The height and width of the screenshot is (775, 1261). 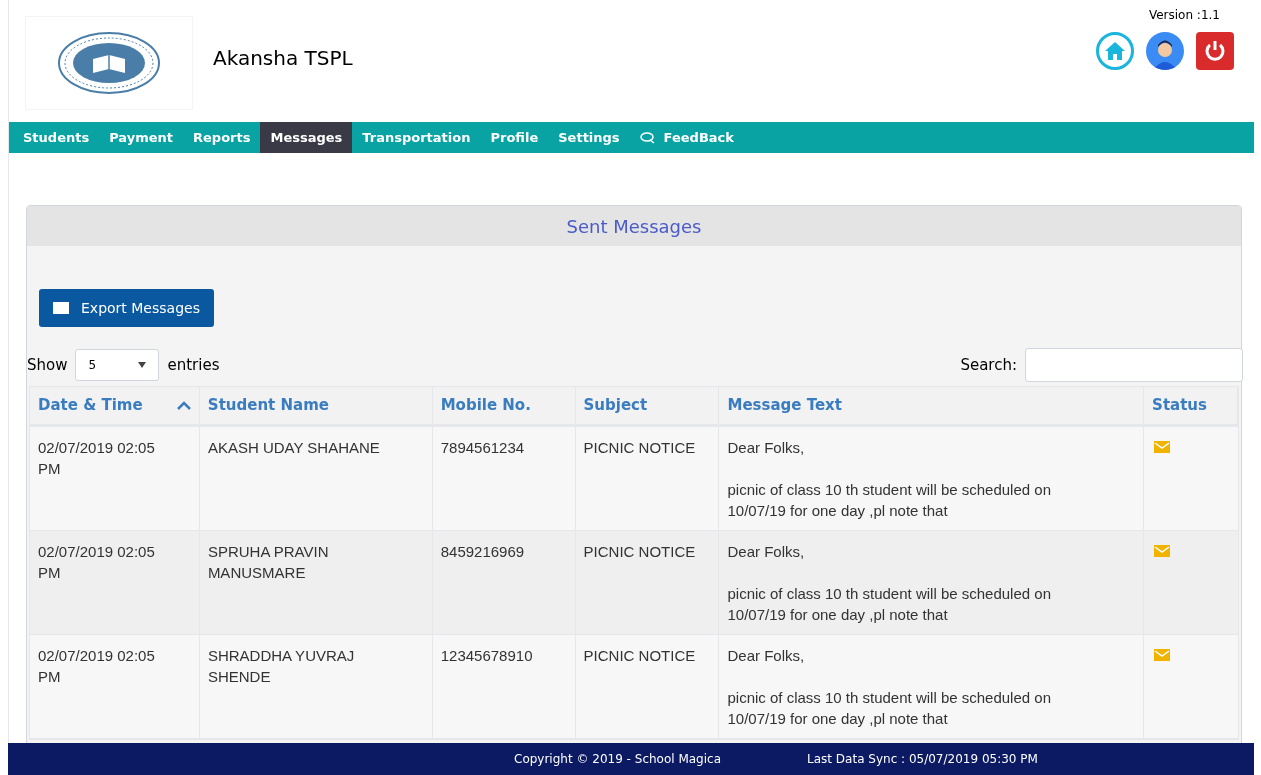 What do you see at coordinates (47, 365) in the screenshot?
I see `show-label: Show` at bounding box center [47, 365].